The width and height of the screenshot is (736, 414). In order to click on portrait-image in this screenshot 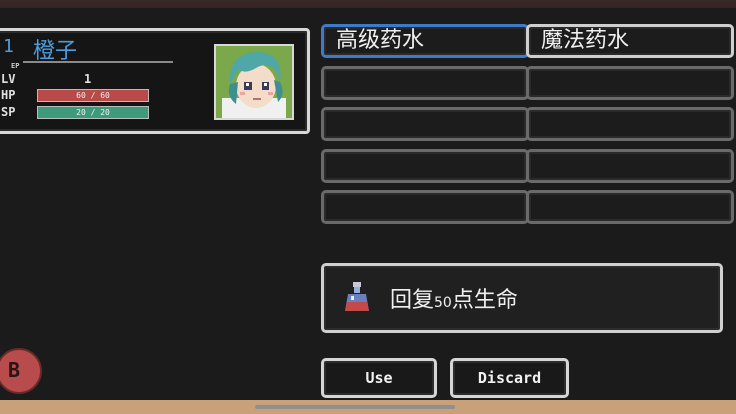, I will do `click(254, 82)`.